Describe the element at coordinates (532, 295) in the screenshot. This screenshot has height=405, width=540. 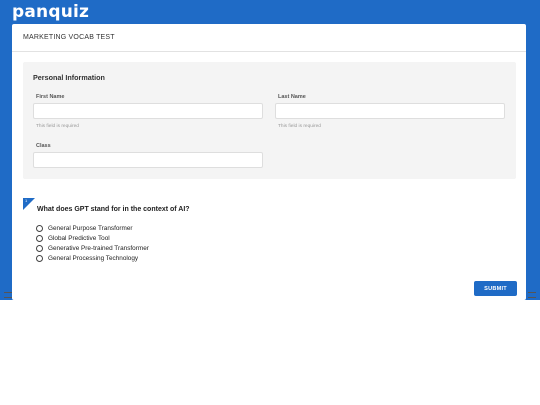
I see `right-edge-handle-icon` at that location.